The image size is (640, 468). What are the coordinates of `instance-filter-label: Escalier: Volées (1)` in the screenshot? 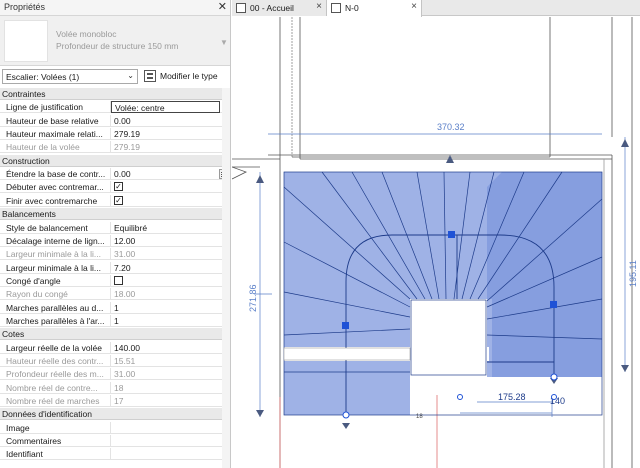 It's located at (43, 77).